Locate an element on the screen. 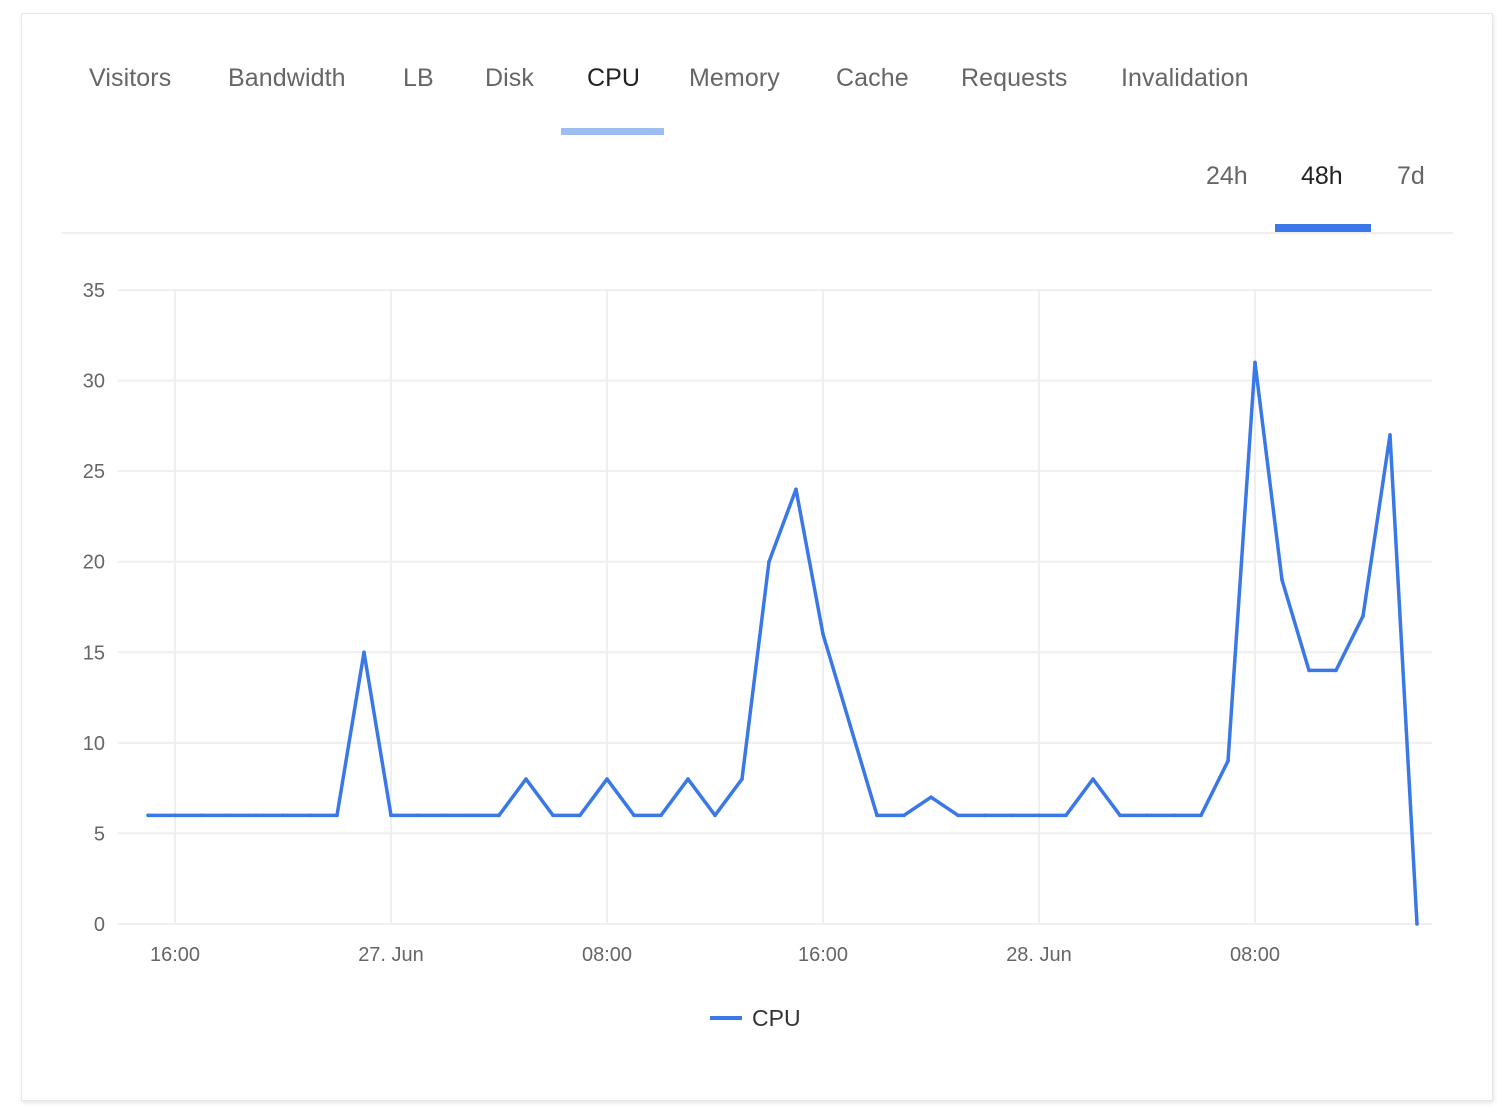  x-tick-label: 27. Jun is located at coordinates (391, 955).